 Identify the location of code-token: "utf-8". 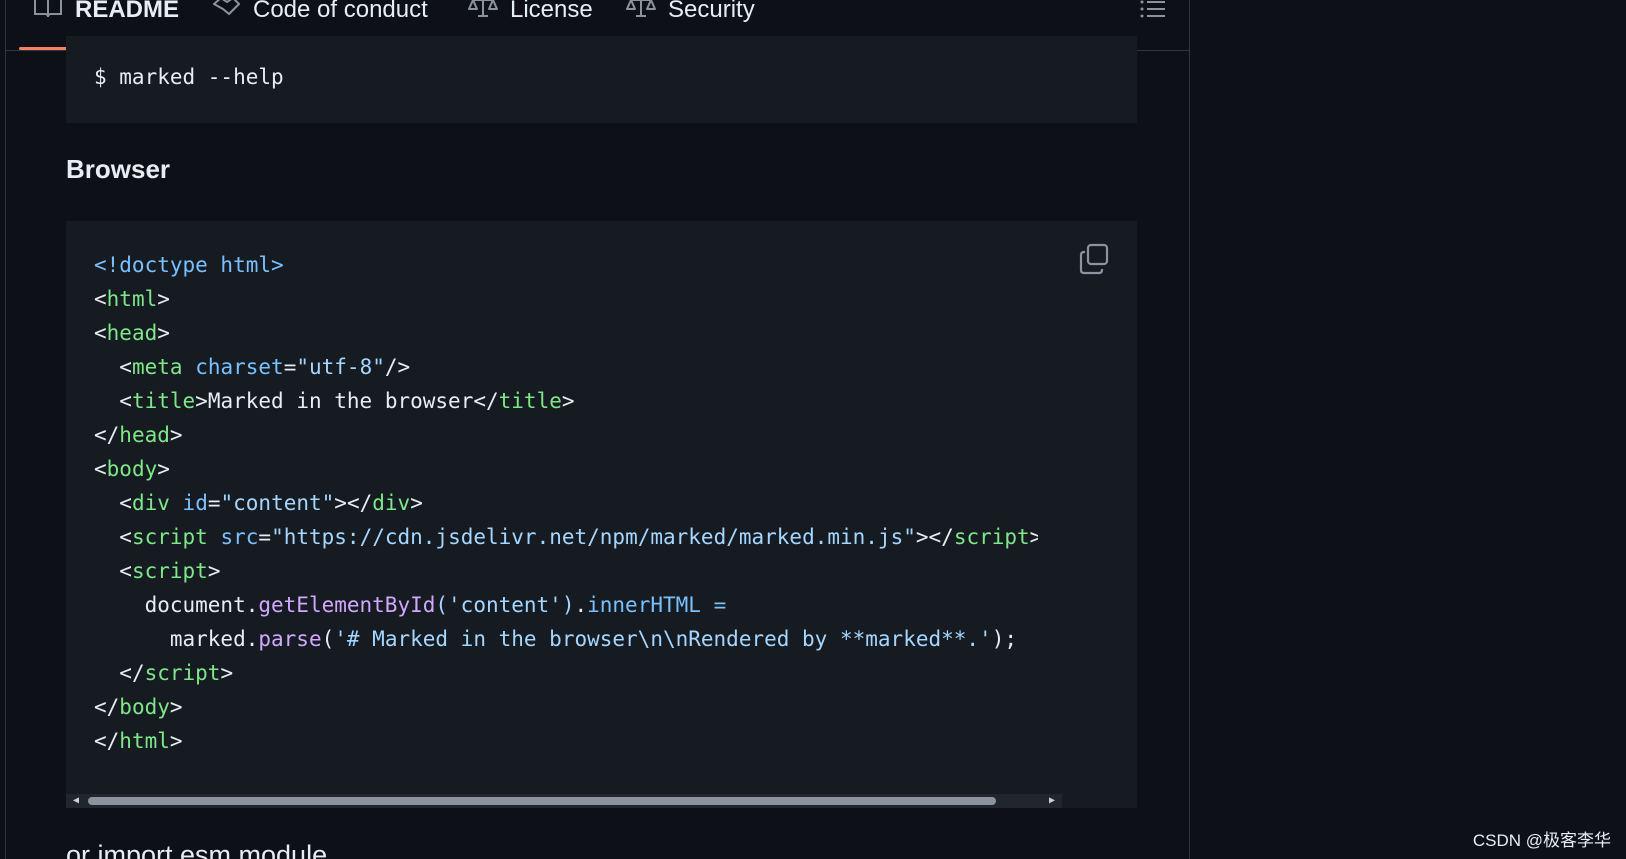
(340, 367).